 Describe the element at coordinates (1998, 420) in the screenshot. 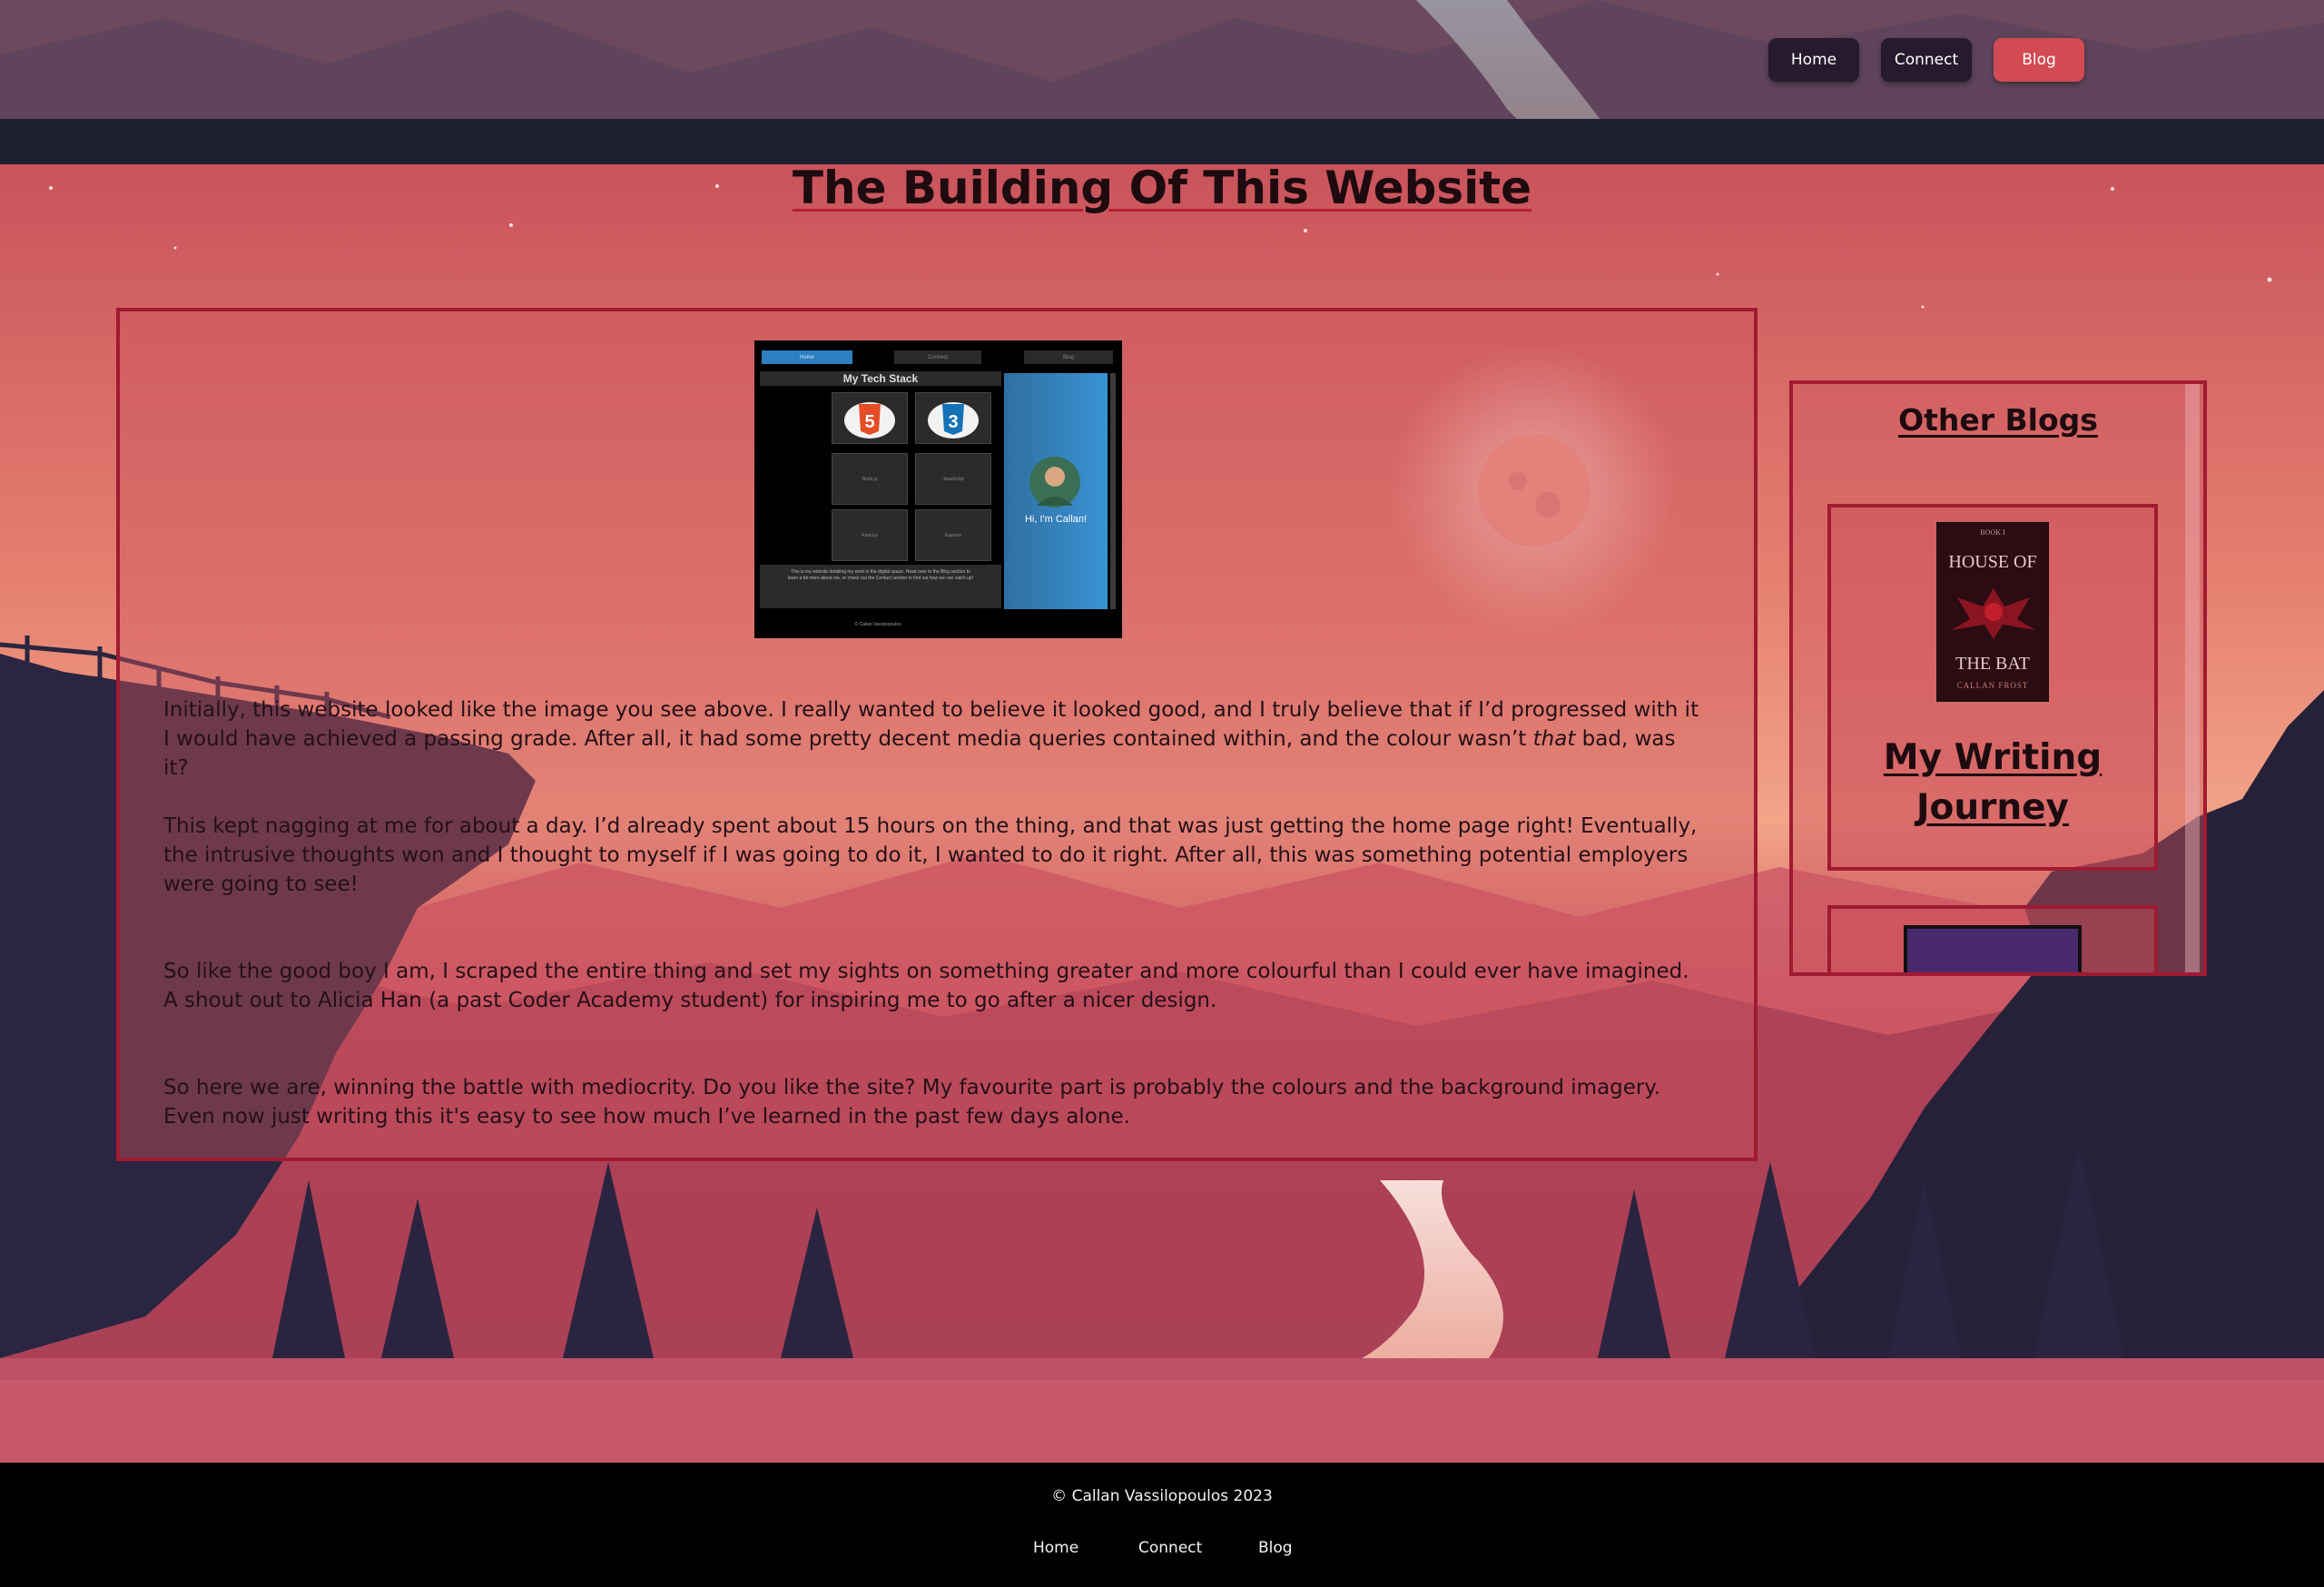

I see `sidebar-title: Other Blogs` at that location.